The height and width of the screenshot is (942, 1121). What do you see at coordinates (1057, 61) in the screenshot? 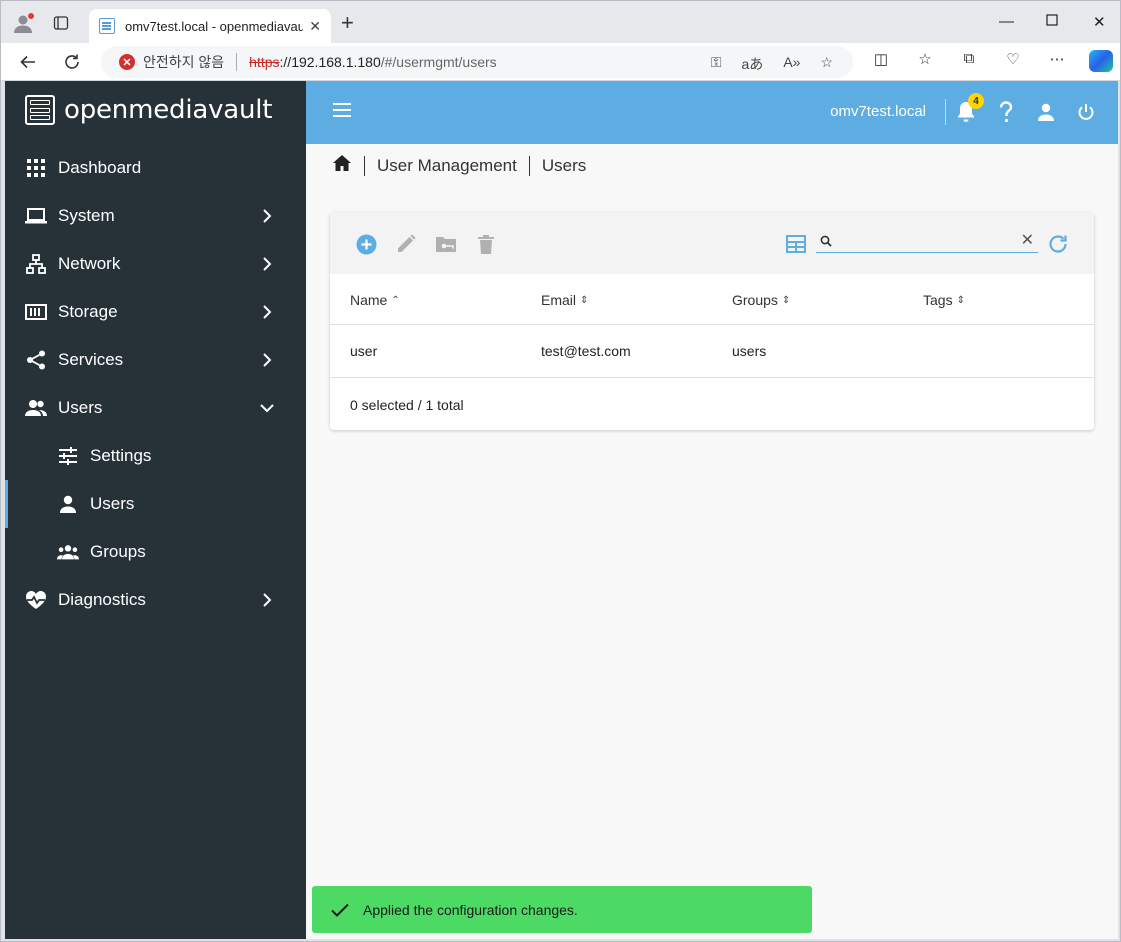
I see `more-icon: ⋯` at bounding box center [1057, 61].